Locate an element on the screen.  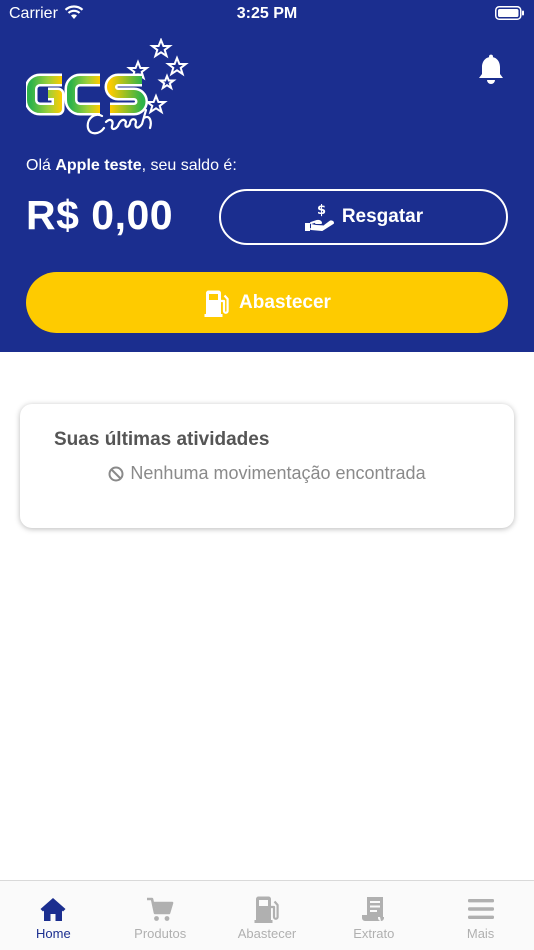
battery-icon is located at coordinates (509, 13).